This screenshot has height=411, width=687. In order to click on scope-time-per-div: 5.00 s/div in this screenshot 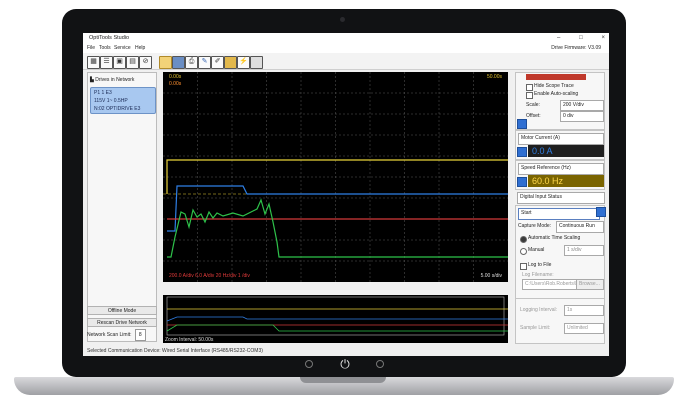, I will do `click(491, 276)`.